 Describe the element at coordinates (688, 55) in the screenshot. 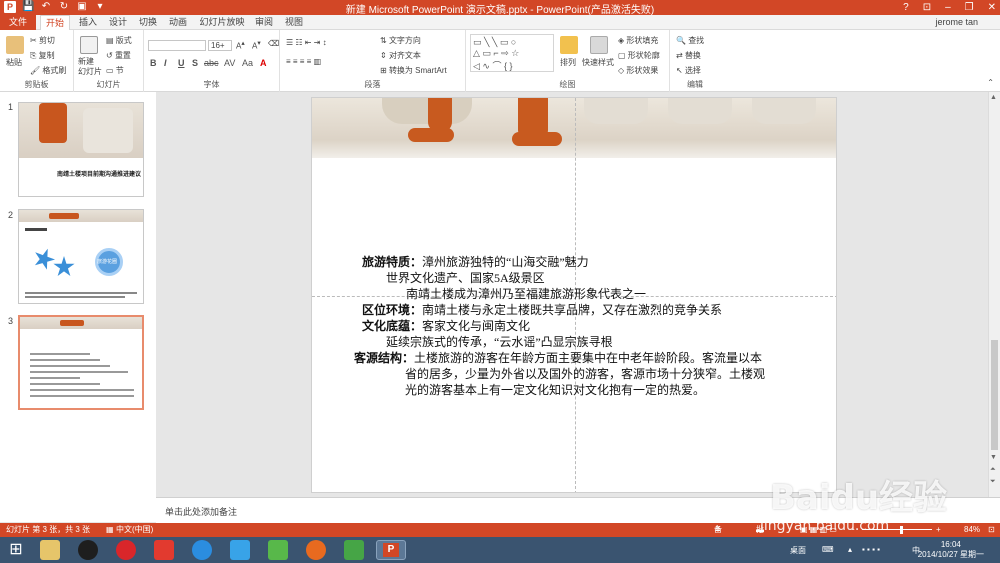

I see `replace-button: ⇄ 替换` at that location.